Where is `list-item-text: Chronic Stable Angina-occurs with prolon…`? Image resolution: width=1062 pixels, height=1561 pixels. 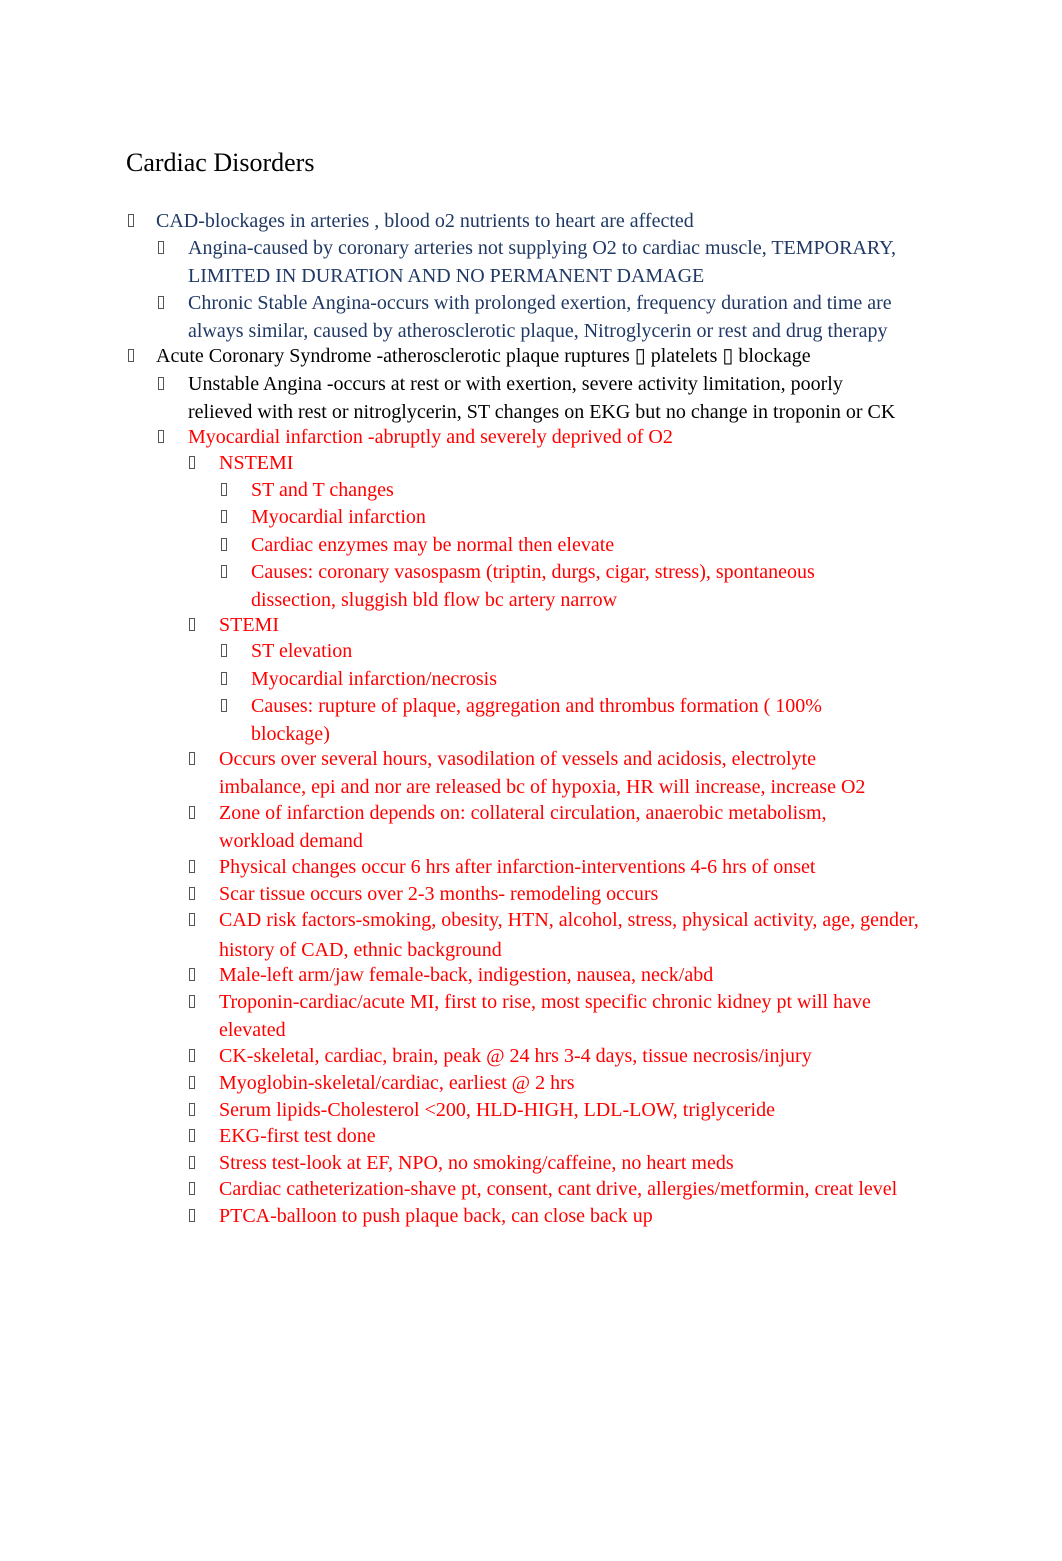
list-item-text: Chronic Stable Angina-occurs with prolon… is located at coordinates (540, 303).